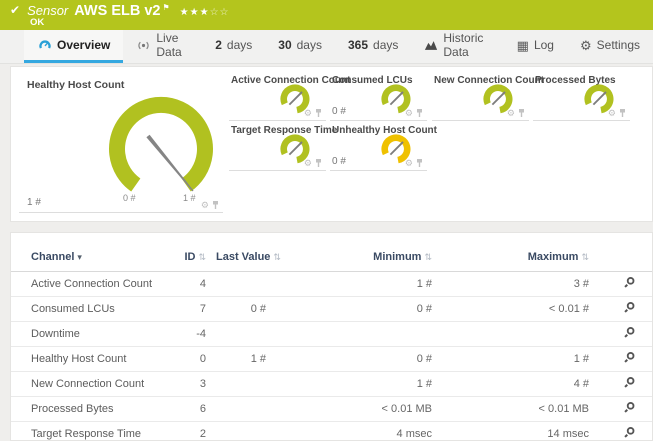 This screenshot has width=653, height=441. Describe the element at coordinates (326, 15) in the screenshot. I see `sensor-status-header: ✔ Sensor AWS ELB v2 ⚑ ★★★☆☆ OK` at that location.